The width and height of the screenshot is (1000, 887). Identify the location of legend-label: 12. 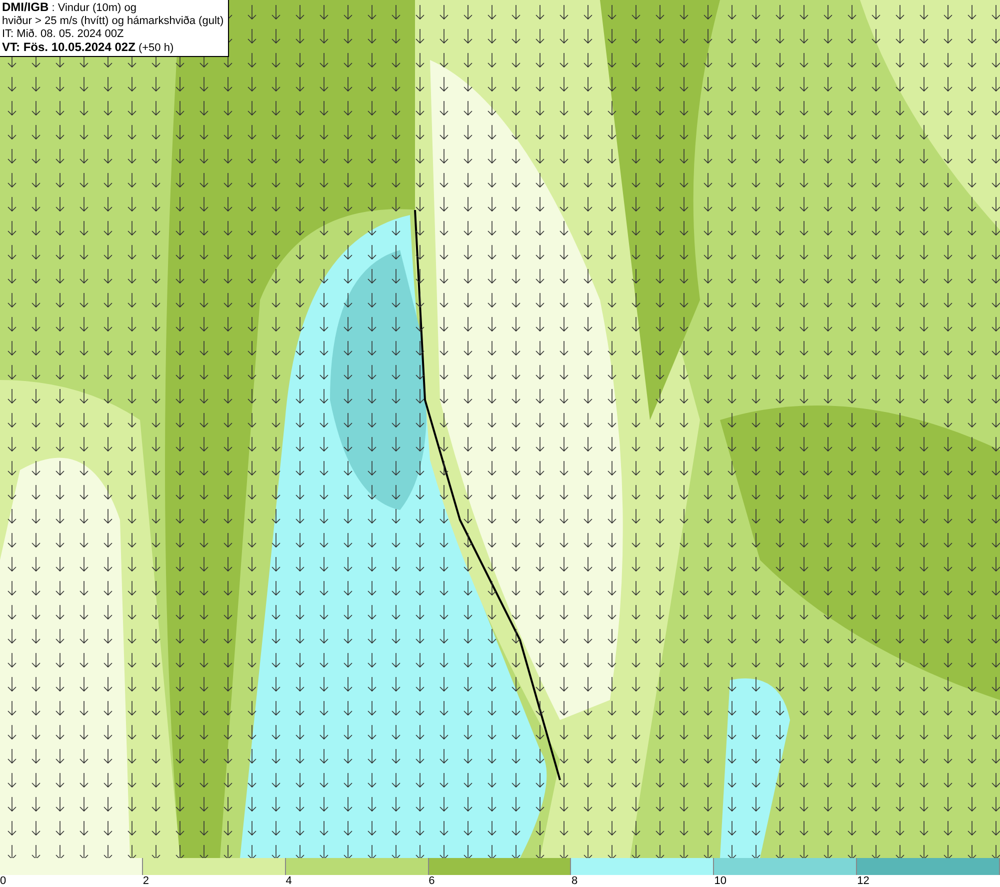
(863, 881).